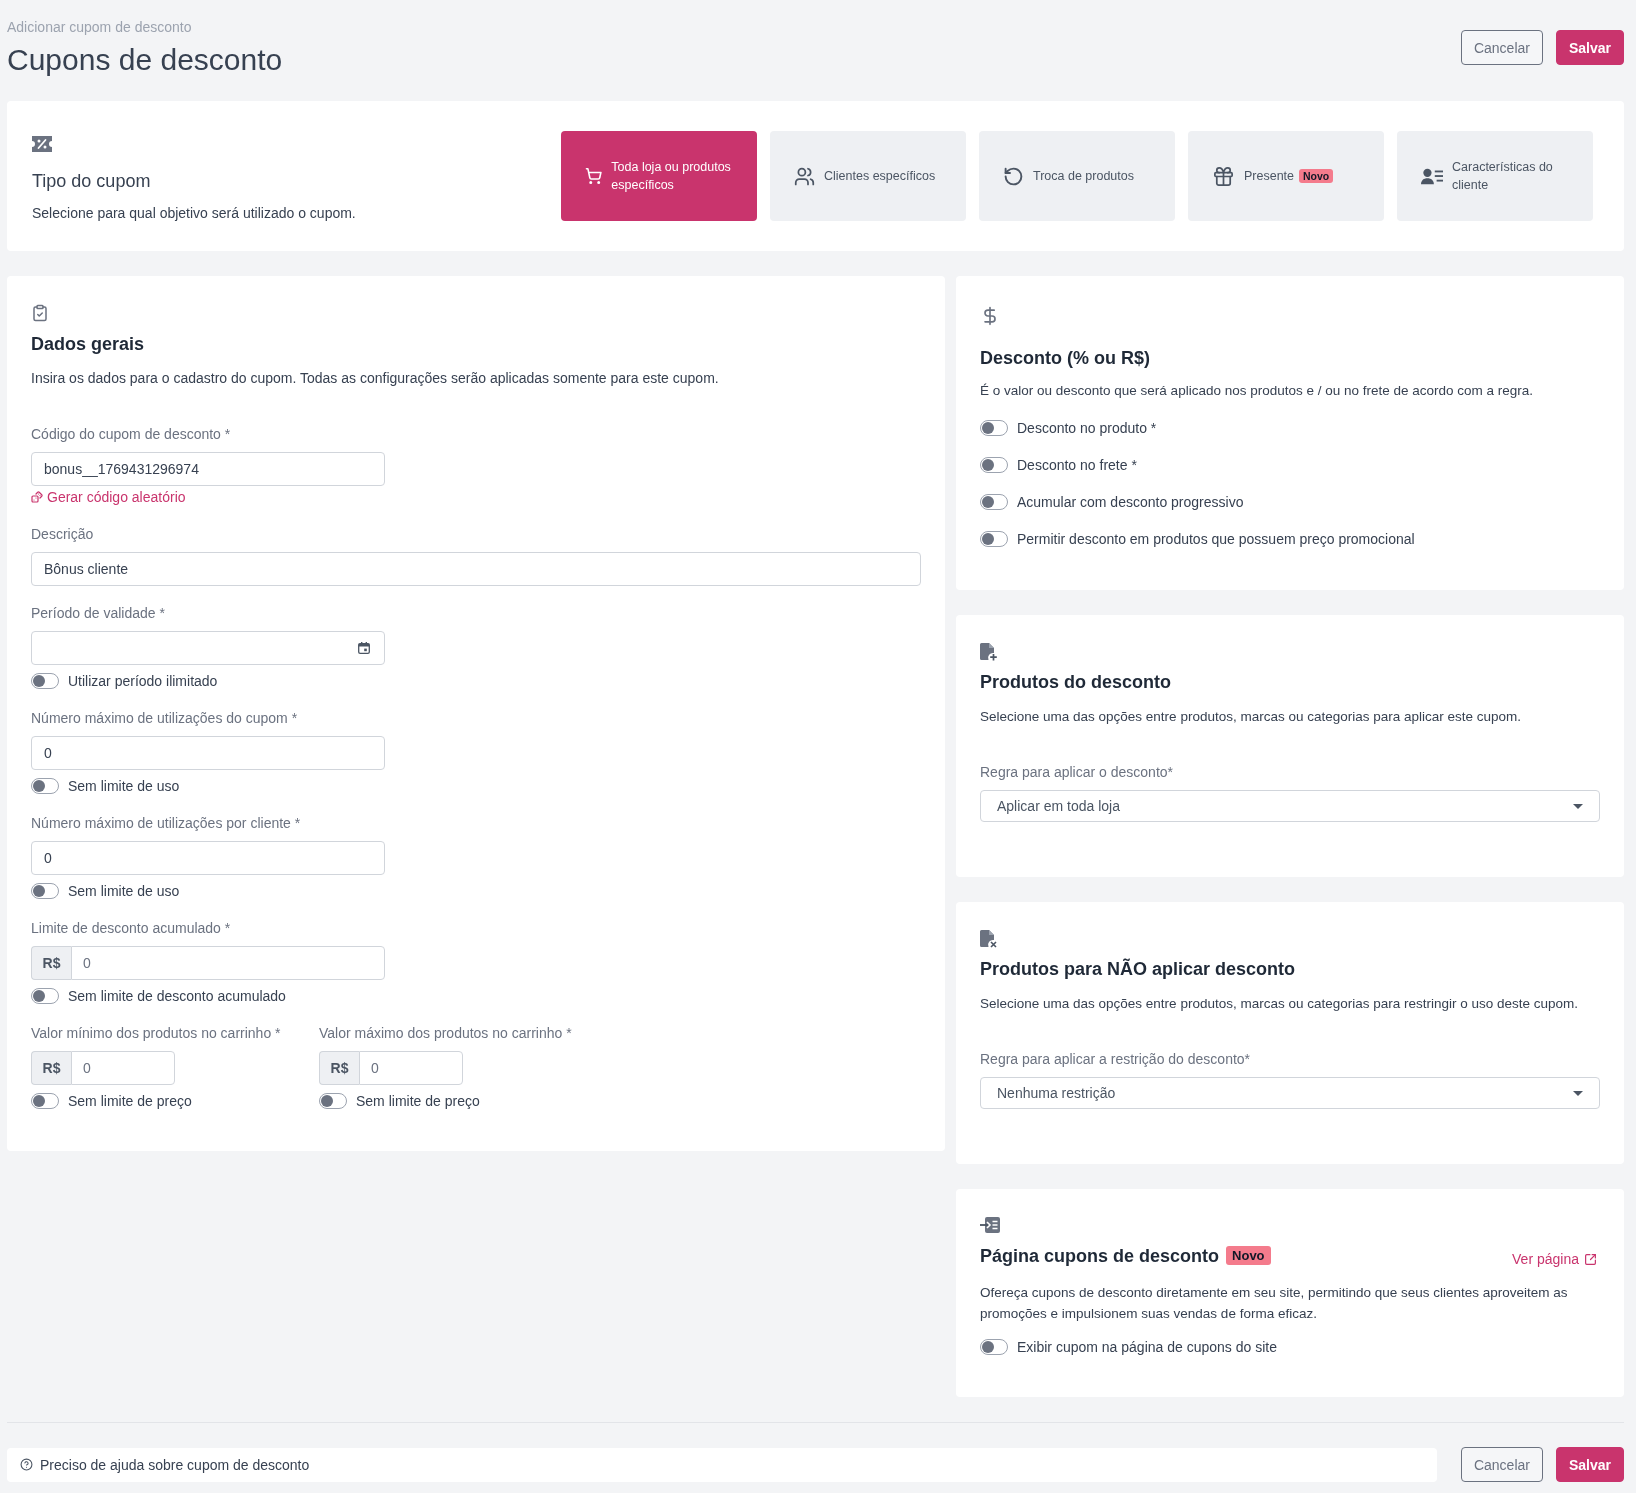  I want to click on undo-arrow-icon, so click(1013, 176).